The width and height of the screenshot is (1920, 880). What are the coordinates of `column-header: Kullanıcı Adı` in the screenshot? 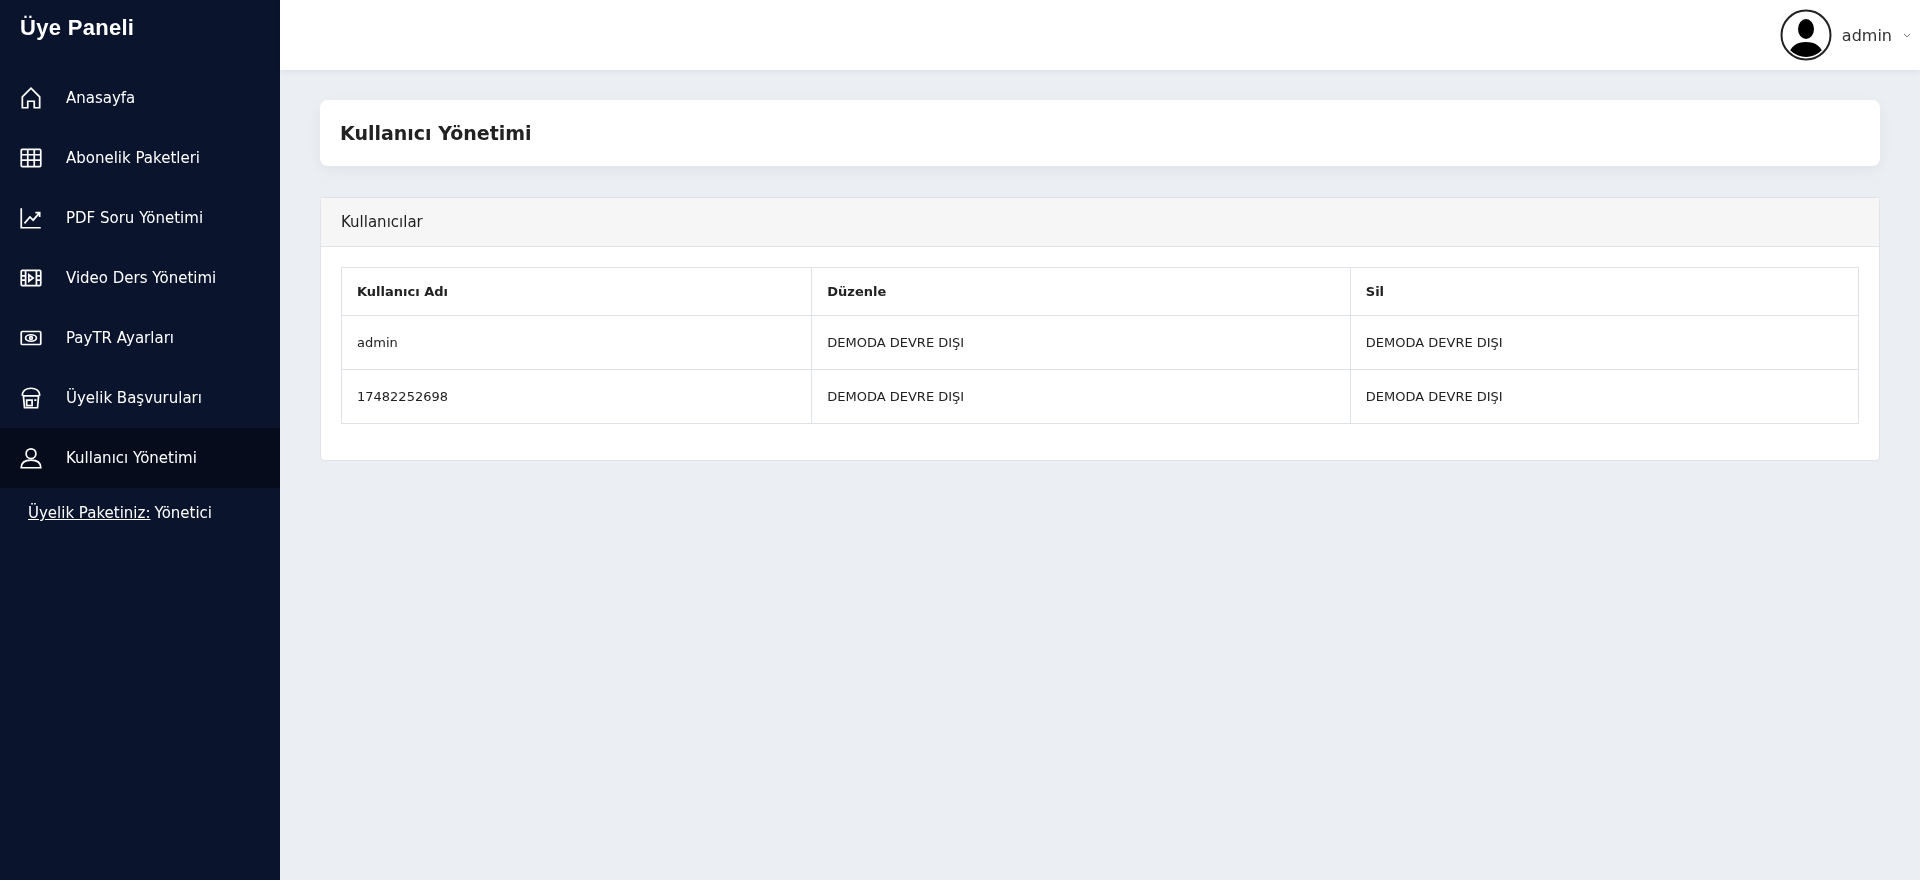 It's located at (576, 291).